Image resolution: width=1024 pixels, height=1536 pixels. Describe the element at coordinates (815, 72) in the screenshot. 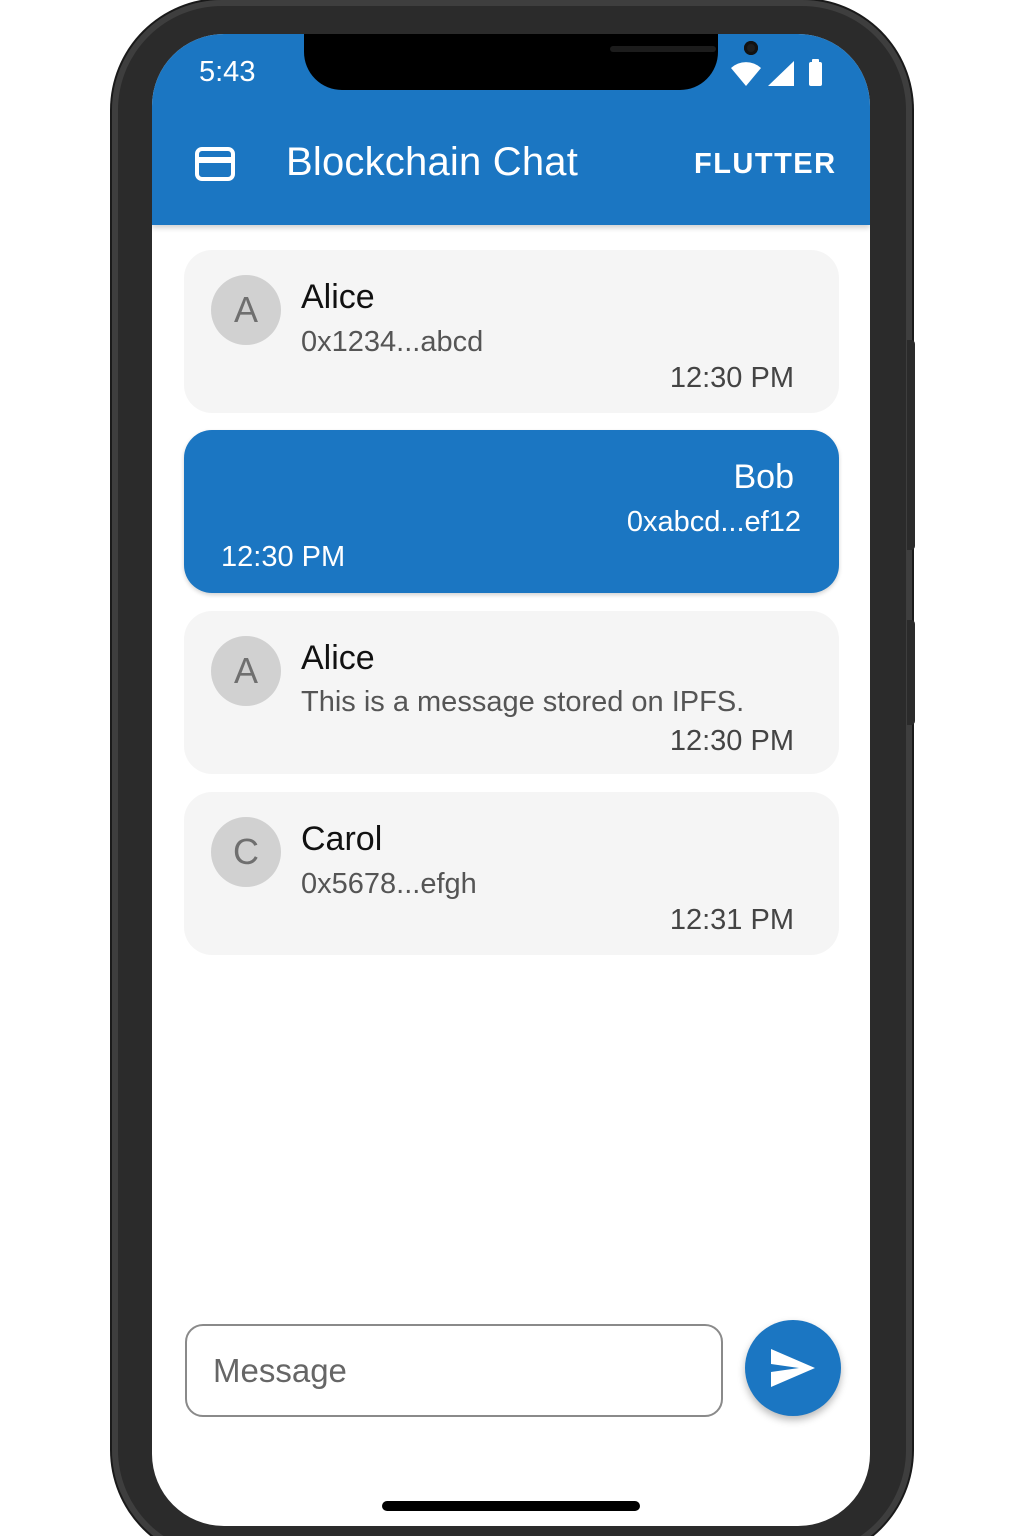

I see `battery-icon` at that location.